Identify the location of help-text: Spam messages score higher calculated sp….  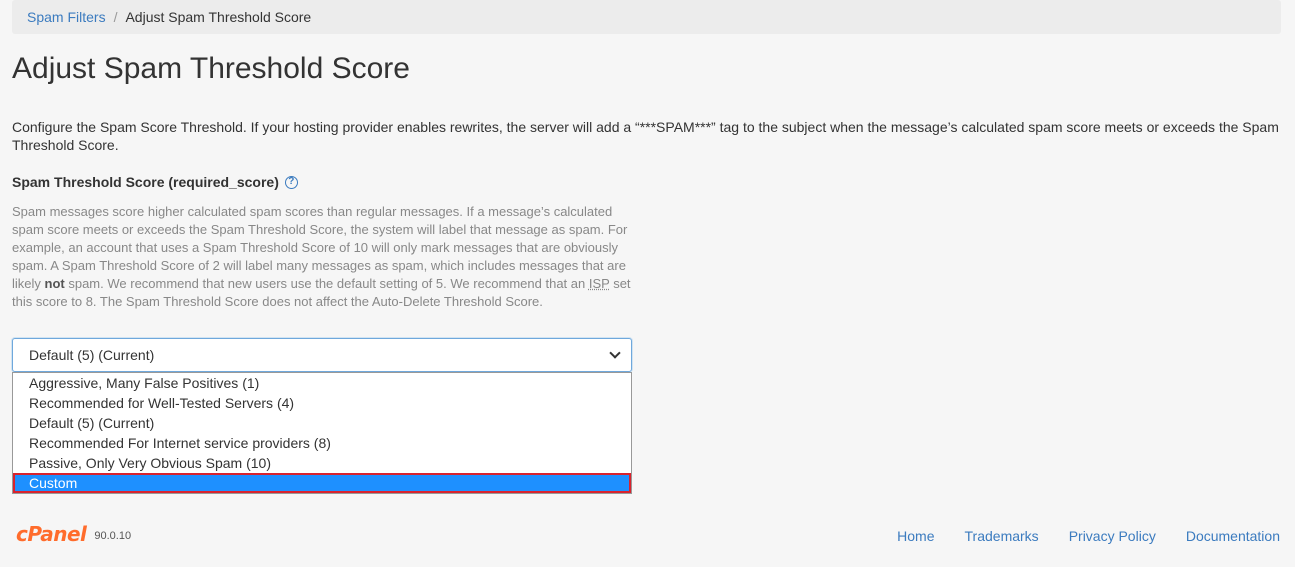
(322, 257).